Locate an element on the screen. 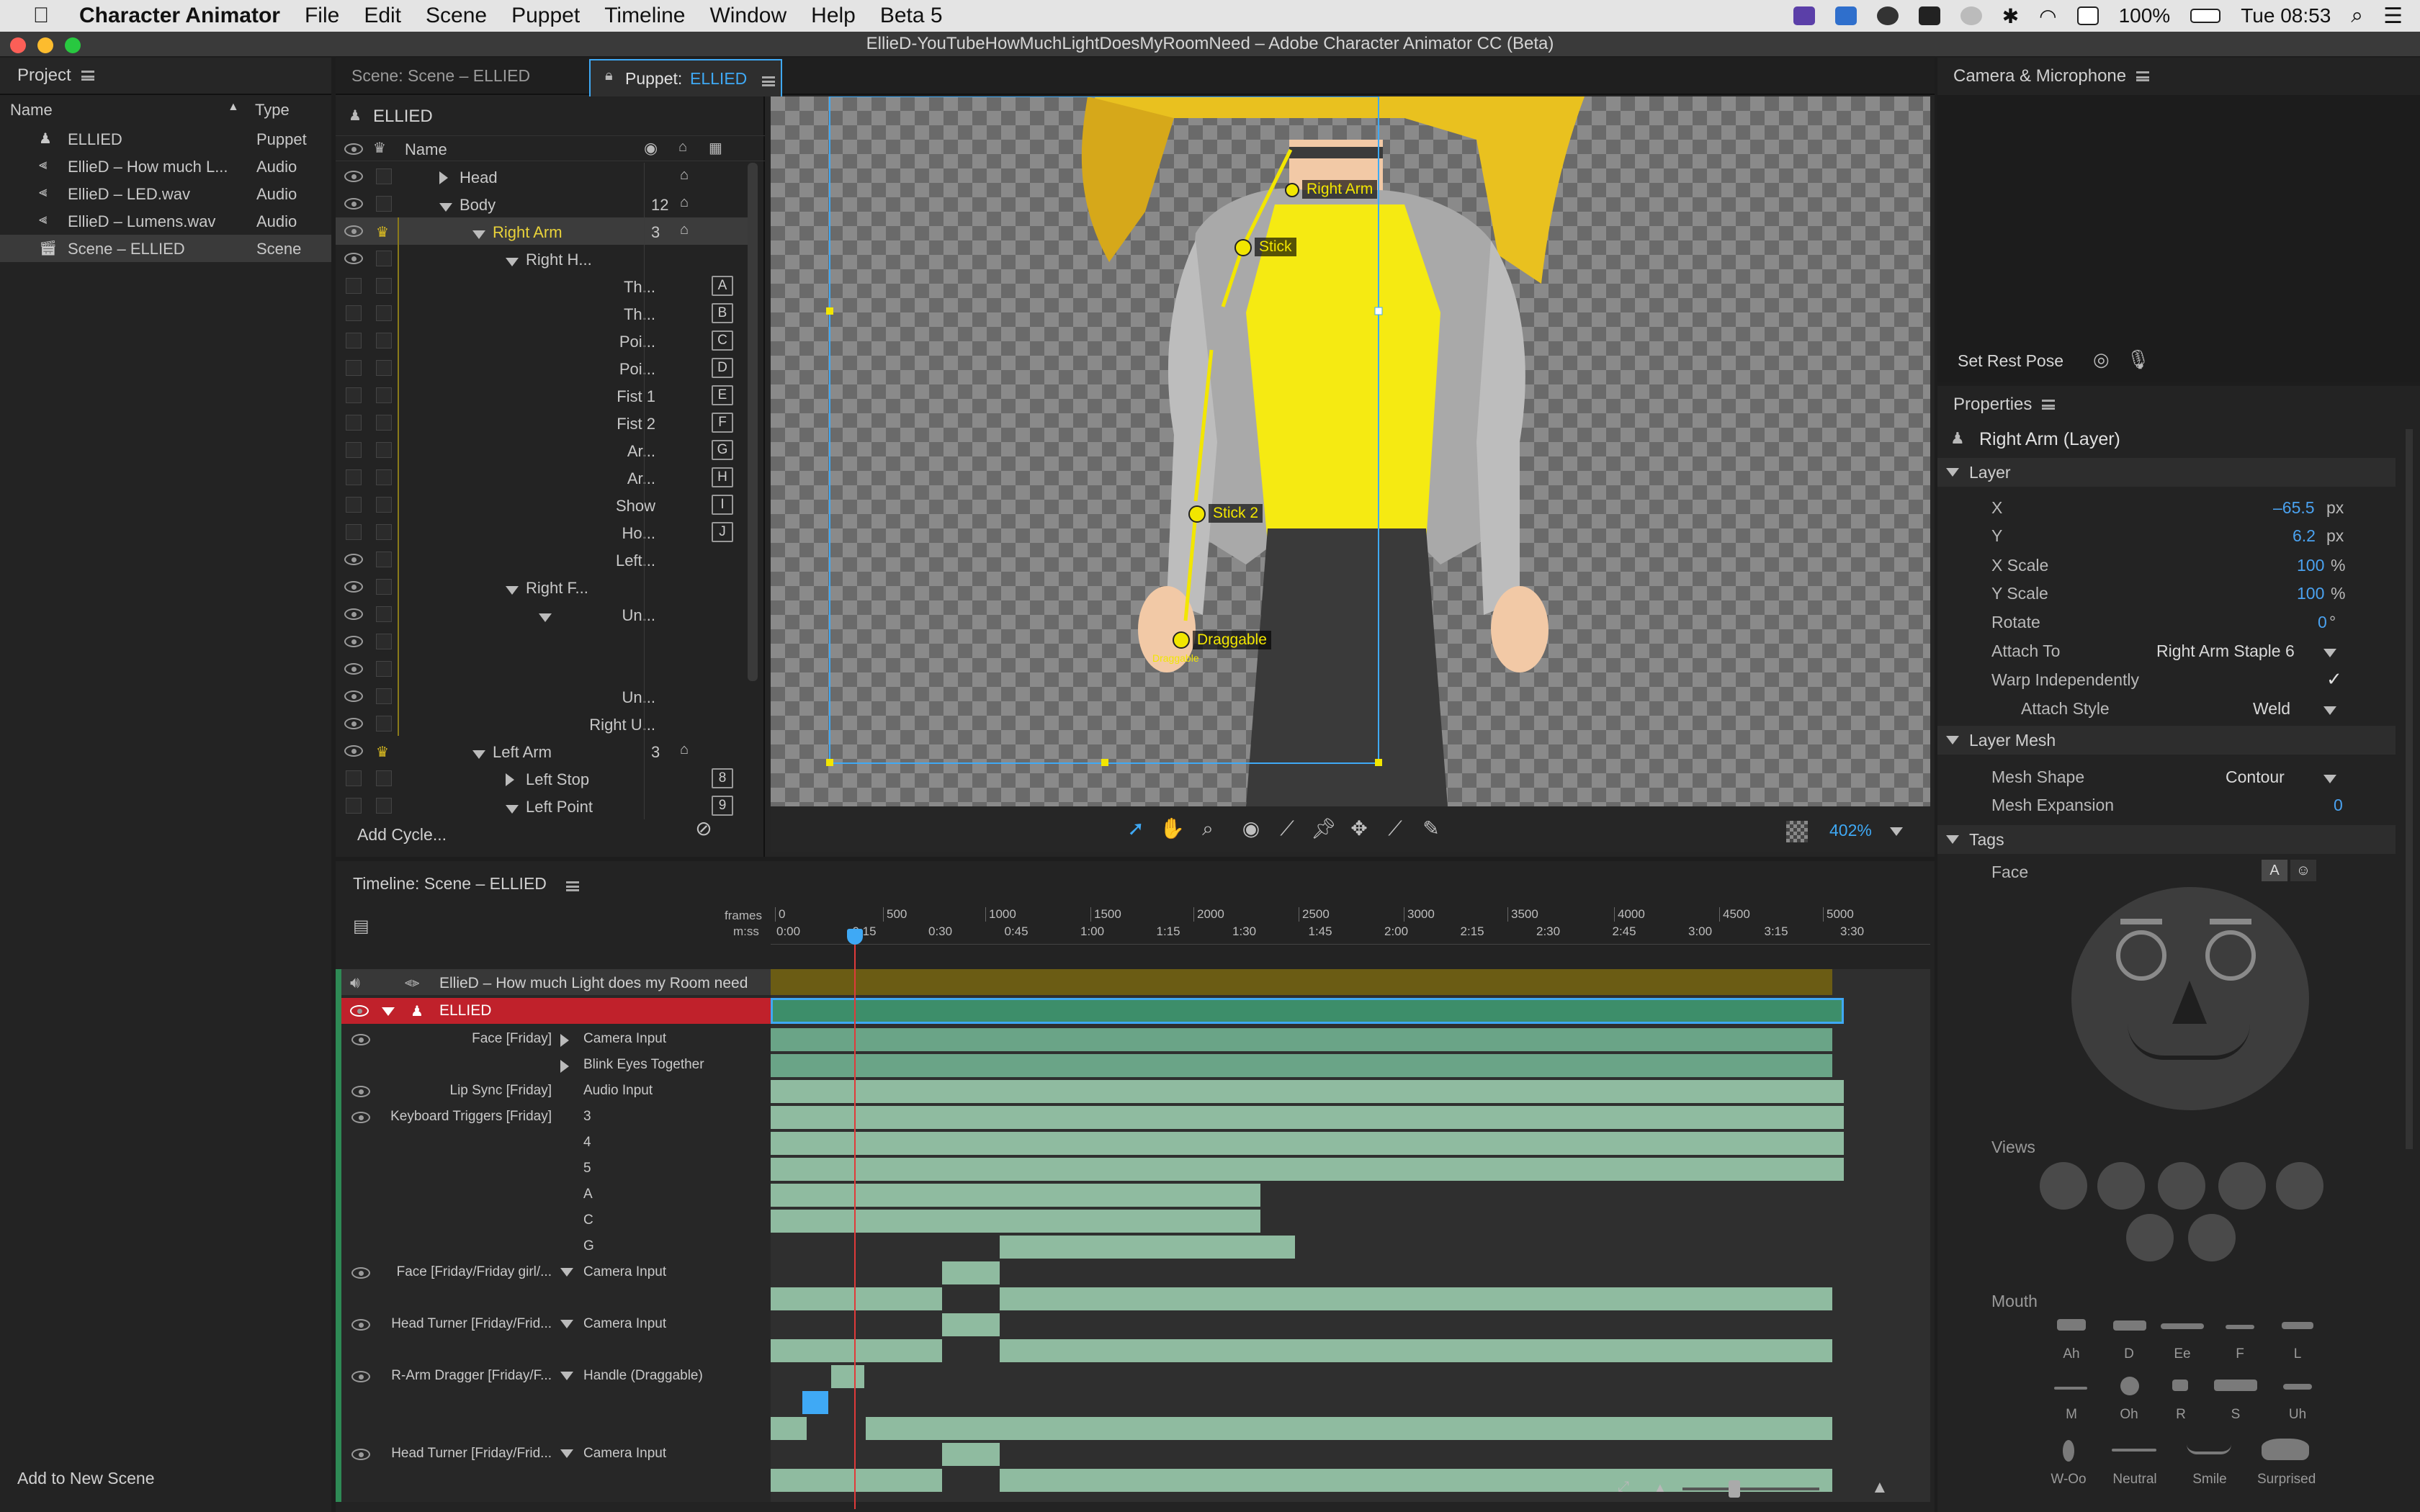 This screenshot has width=2420, height=1512. status-circle-icon is located at coordinates (1971, 15).